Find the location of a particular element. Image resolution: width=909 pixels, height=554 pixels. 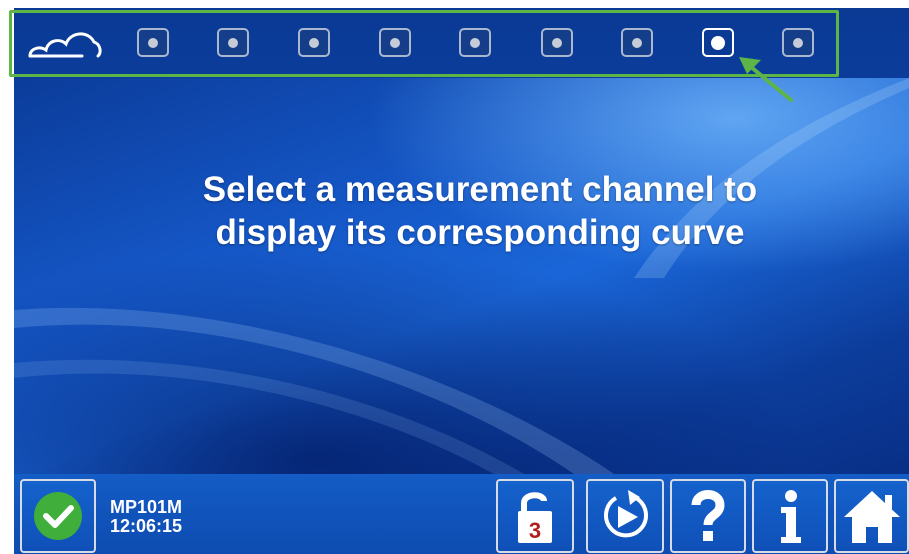

replay-icon is located at coordinates (626, 514).